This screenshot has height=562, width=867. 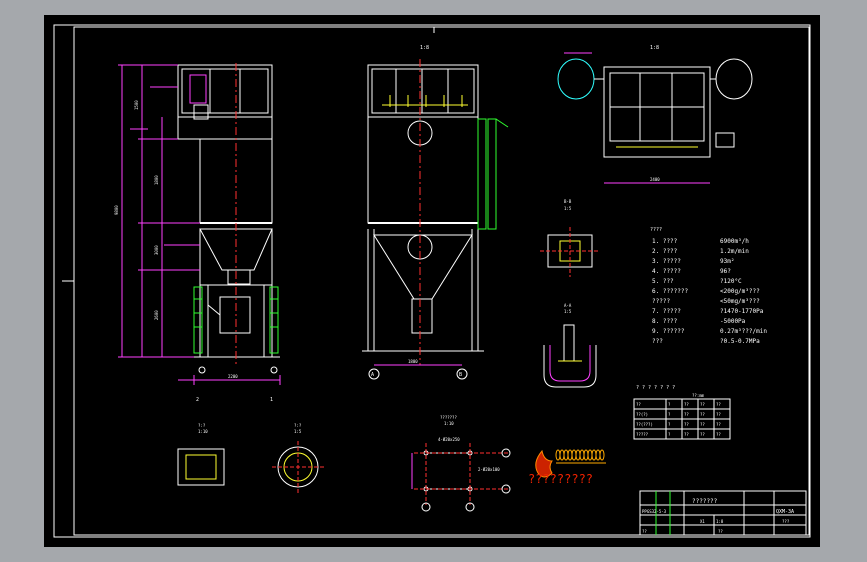 What do you see at coordinates (666, 271) in the screenshot?
I see `spec-label: 4. ?????` at bounding box center [666, 271].